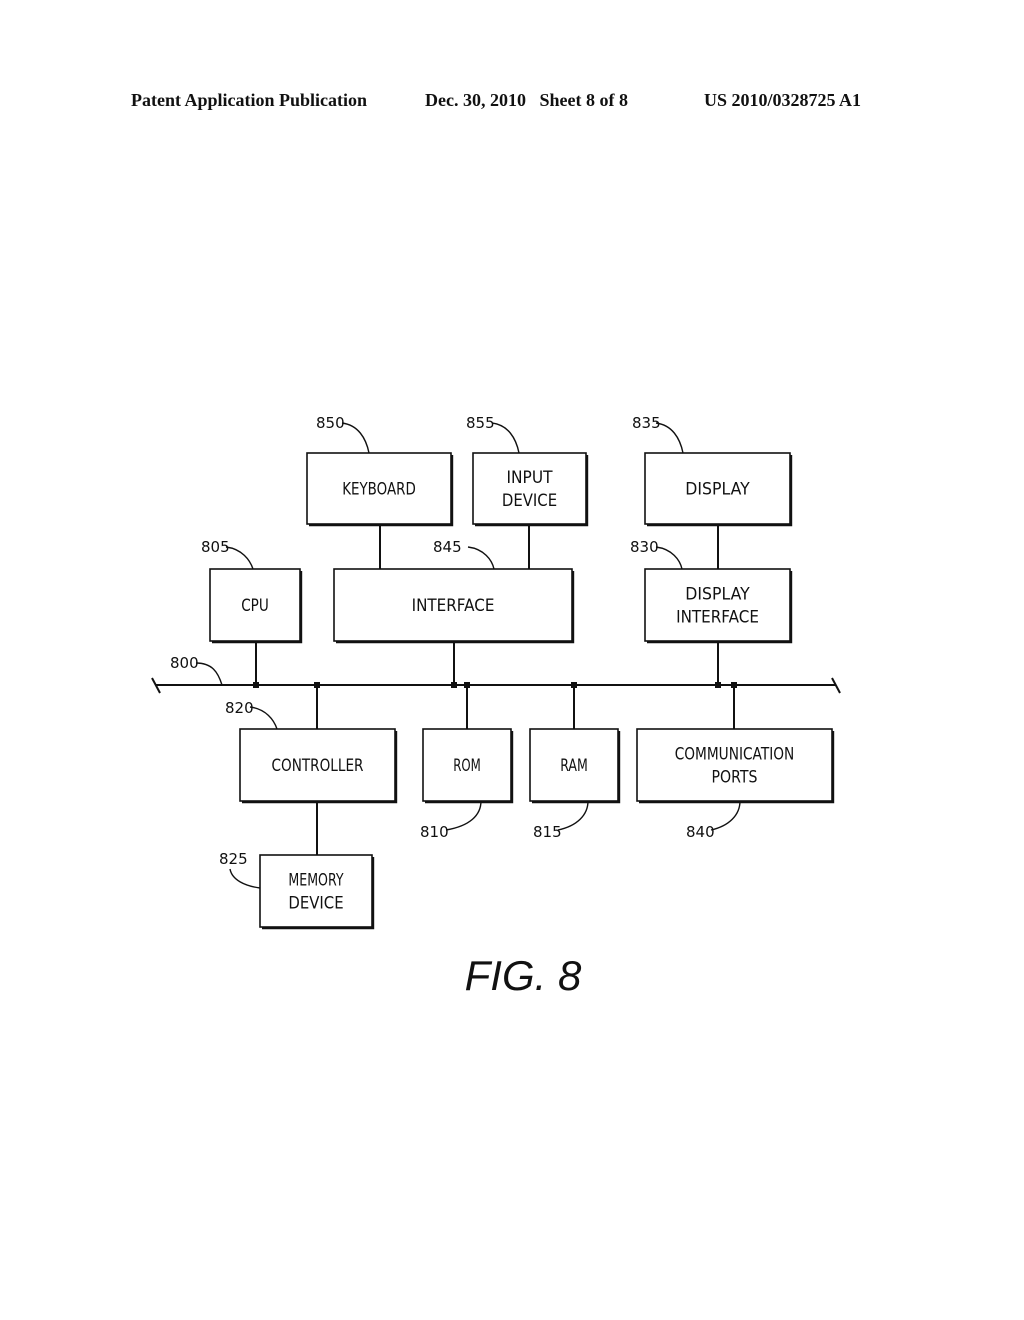 The width and height of the screenshot is (1024, 1320). What do you see at coordinates (735, 755) in the screenshot?
I see `block-label: COMMUNICATION` at bounding box center [735, 755].